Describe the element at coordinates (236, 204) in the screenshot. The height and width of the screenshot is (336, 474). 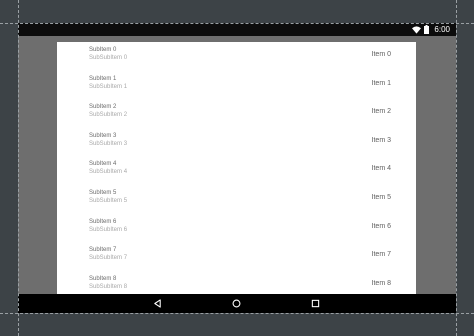
I see `list-item: SubItem 5 SubSubItem 5 Item 5` at that location.